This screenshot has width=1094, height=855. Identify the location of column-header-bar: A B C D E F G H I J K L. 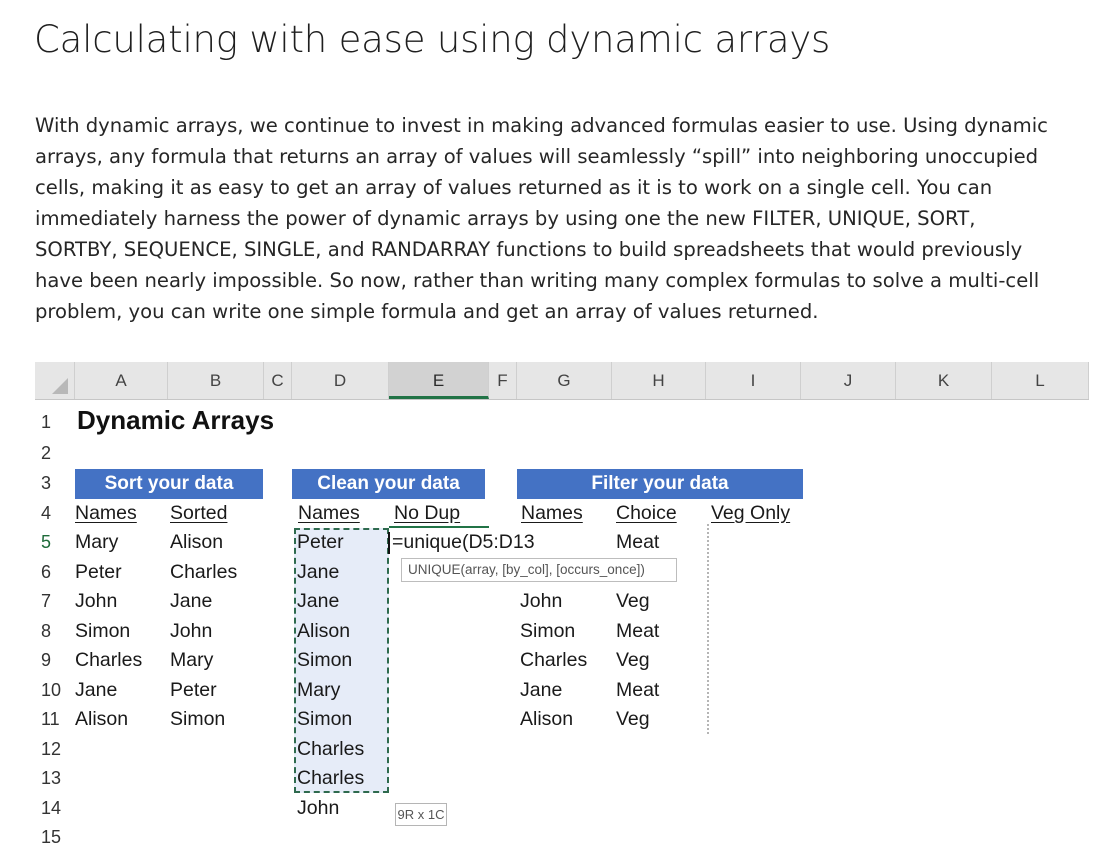
(562, 381).